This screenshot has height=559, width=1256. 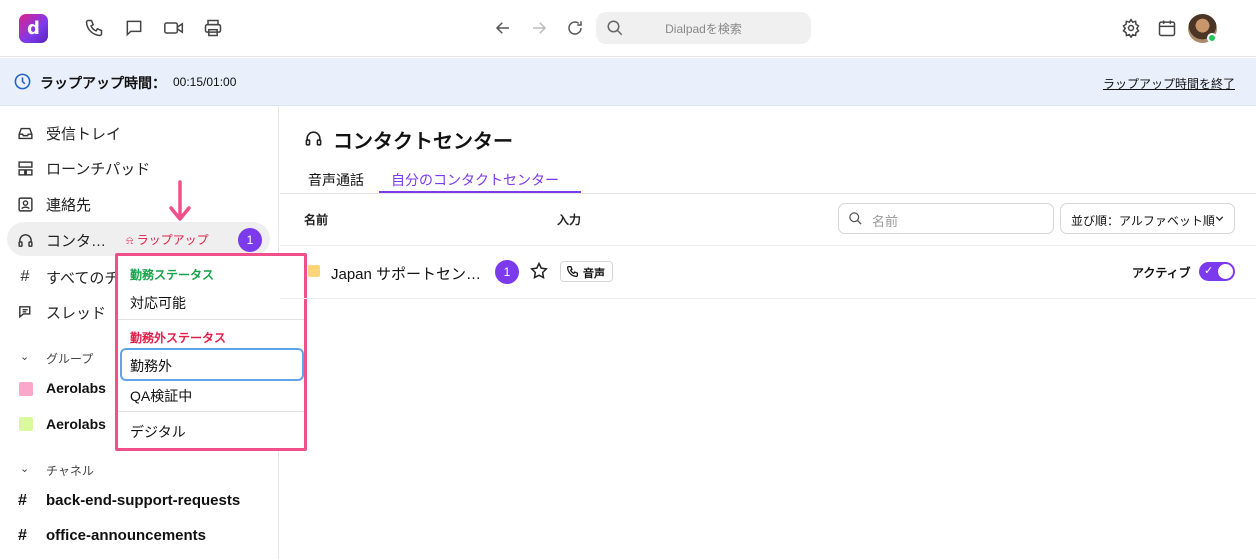 I want to click on dialpad-logo: d, so click(x=33, y=28).